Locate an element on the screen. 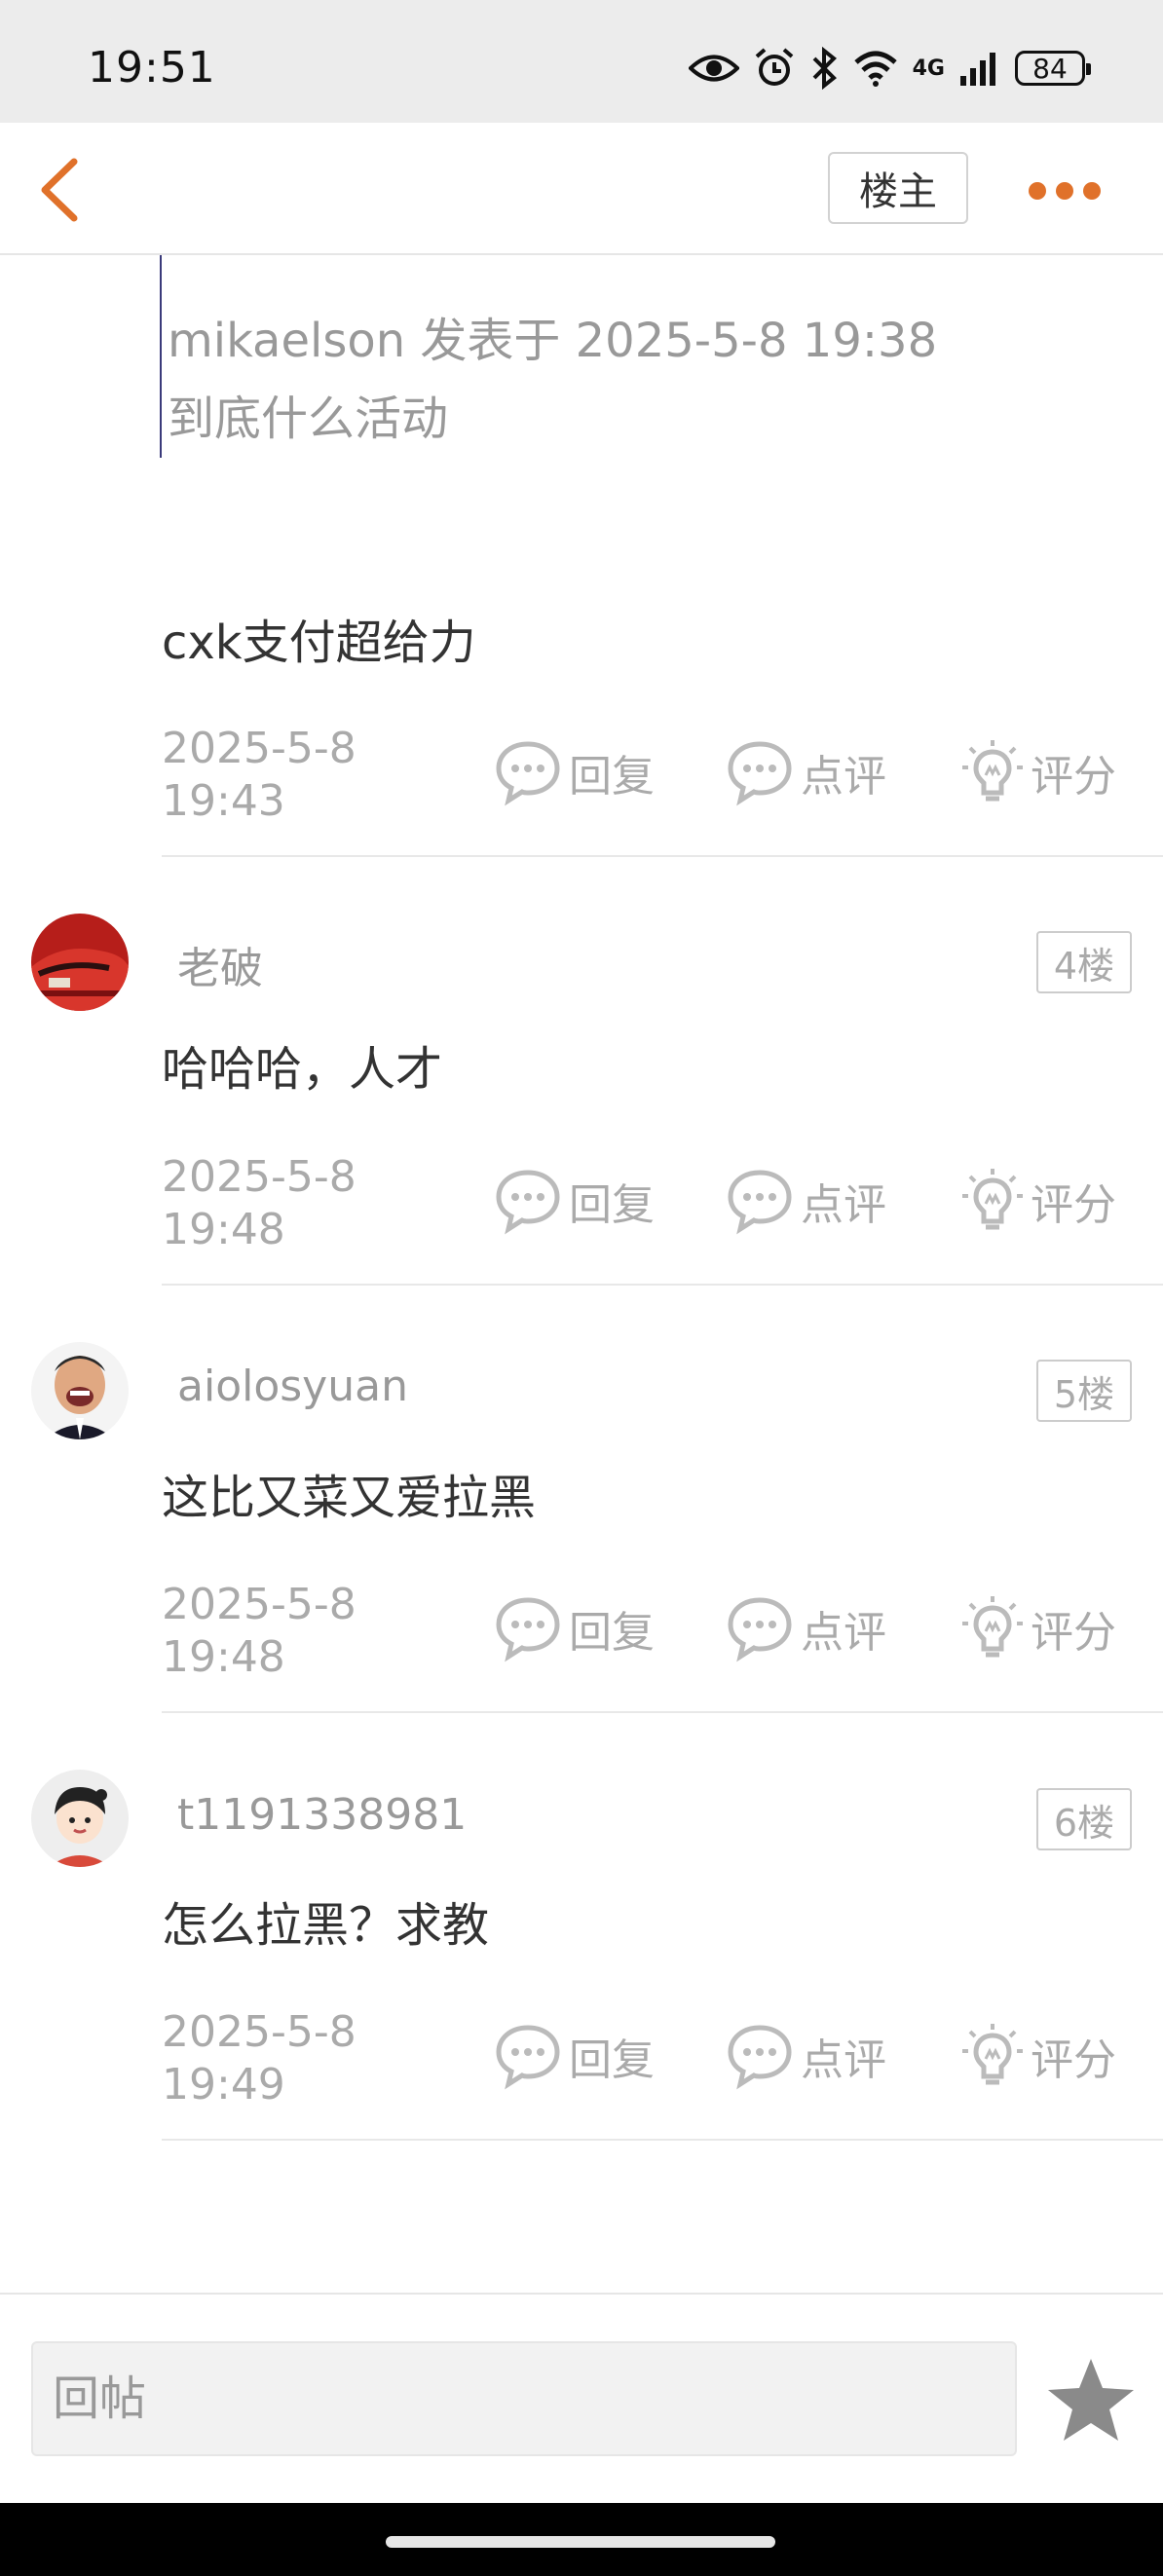 This screenshot has height=2576, width=1163. post-meta: 2025-5-8 19:49 回复 点评 评分 is located at coordinates (662, 2074).